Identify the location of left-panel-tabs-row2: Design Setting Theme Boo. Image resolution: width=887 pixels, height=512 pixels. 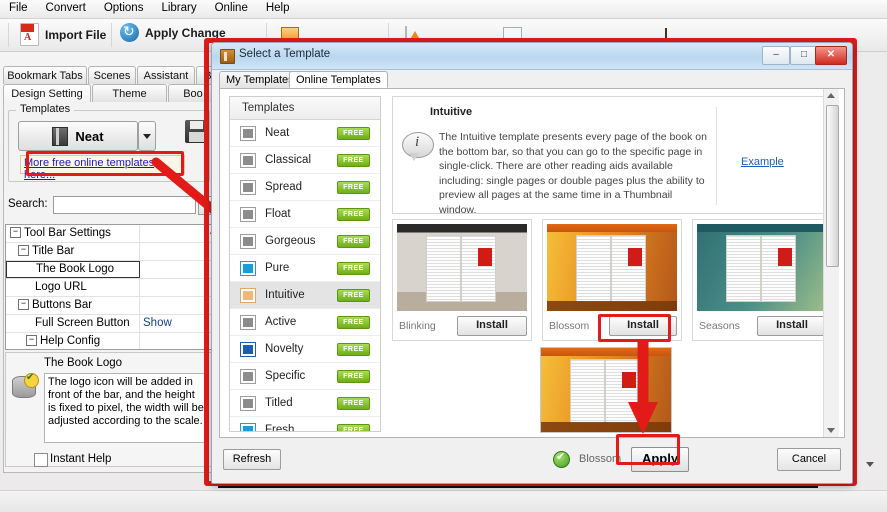
(110, 93).